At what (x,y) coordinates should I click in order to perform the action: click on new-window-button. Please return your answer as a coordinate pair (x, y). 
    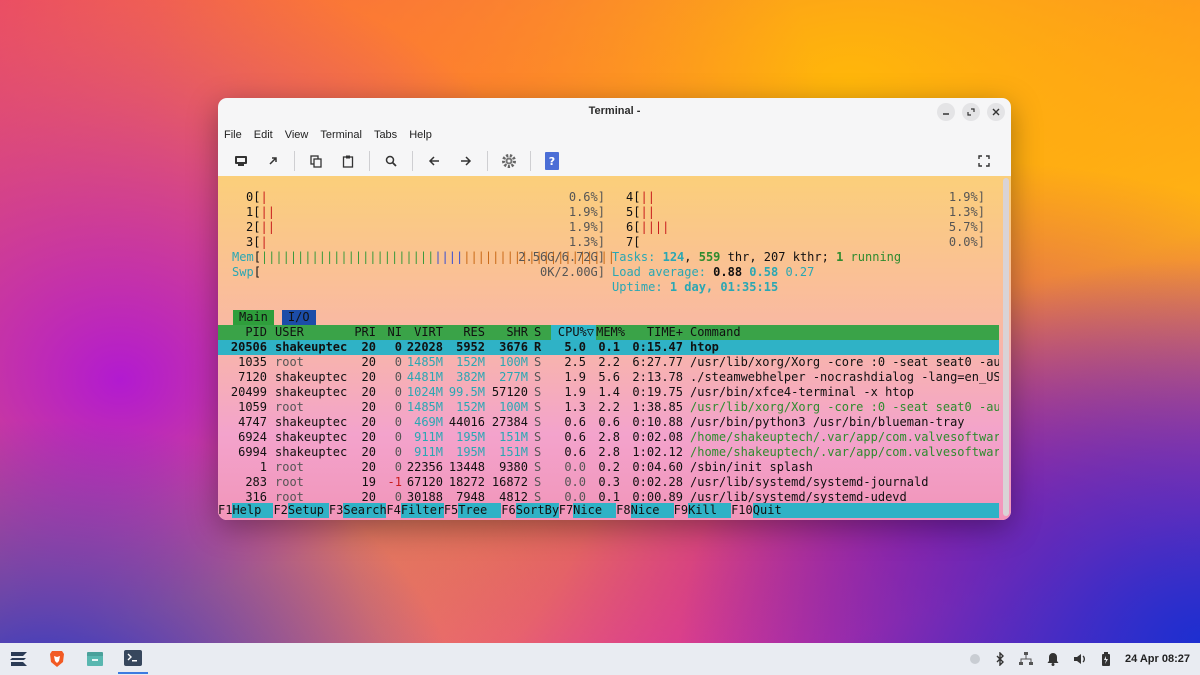
    Looking at the image, I should click on (273, 161).